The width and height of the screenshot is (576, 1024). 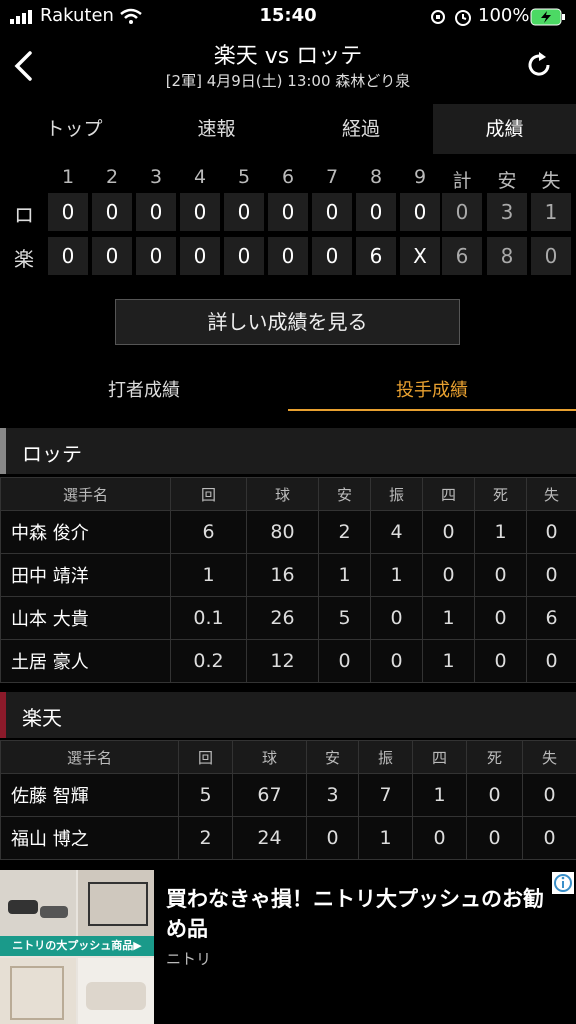 What do you see at coordinates (385, 795) in the screenshot?
I see `stat-cell: 7` at bounding box center [385, 795].